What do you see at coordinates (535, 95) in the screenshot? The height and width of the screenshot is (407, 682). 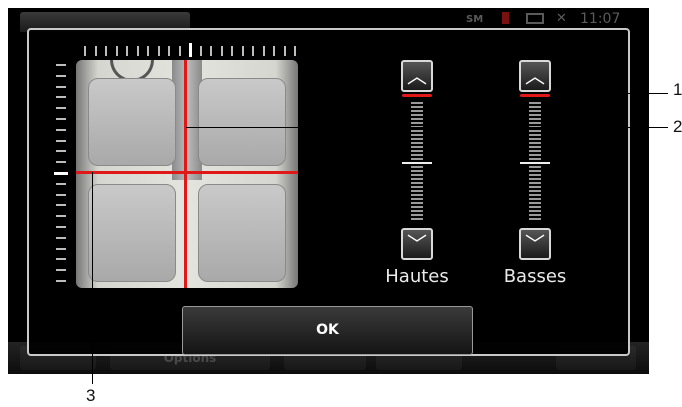 I see `bass-level-indicator` at bounding box center [535, 95].